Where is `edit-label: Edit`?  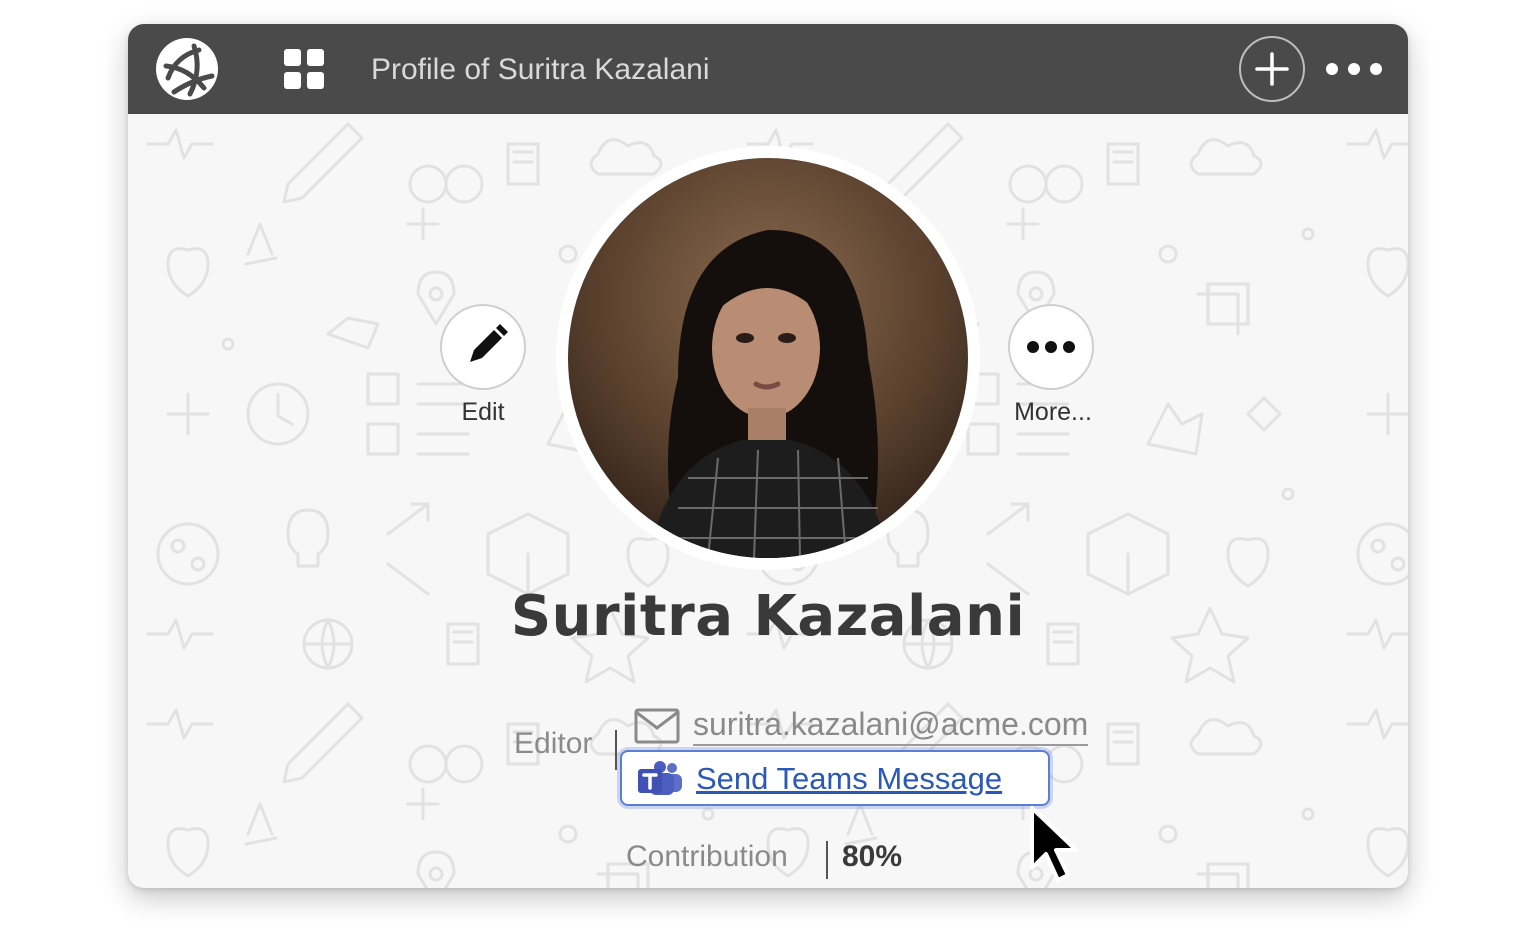
edit-label: Edit is located at coordinates (483, 412).